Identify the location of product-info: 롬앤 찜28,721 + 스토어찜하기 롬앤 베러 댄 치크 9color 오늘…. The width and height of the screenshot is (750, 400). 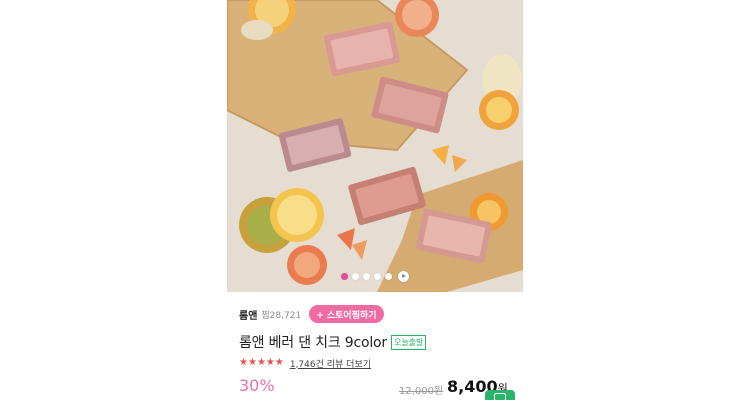
(375, 346).